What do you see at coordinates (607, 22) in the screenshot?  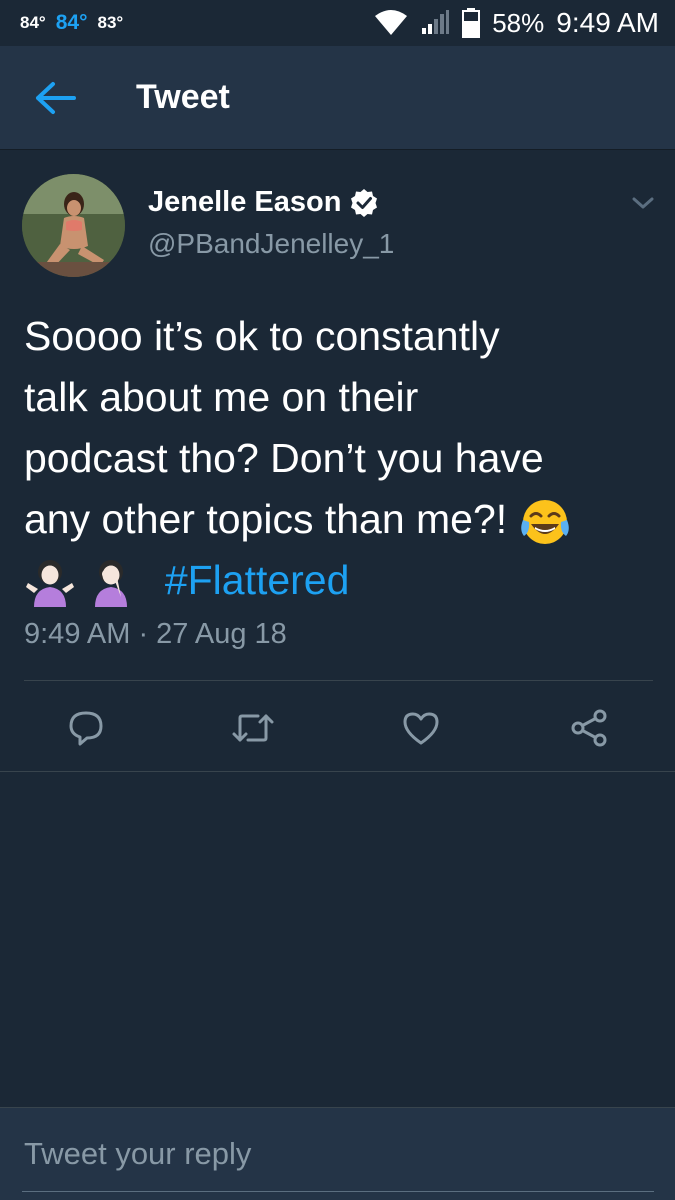 I see `clock: 9:49 AM` at bounding box center [607, 22].